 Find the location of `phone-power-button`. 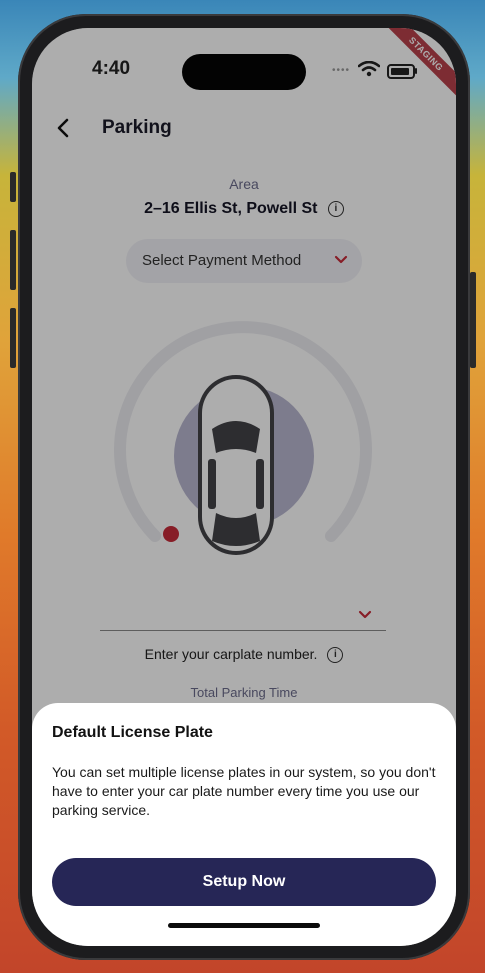

phone-power-button is located at coordinates (473, 320).